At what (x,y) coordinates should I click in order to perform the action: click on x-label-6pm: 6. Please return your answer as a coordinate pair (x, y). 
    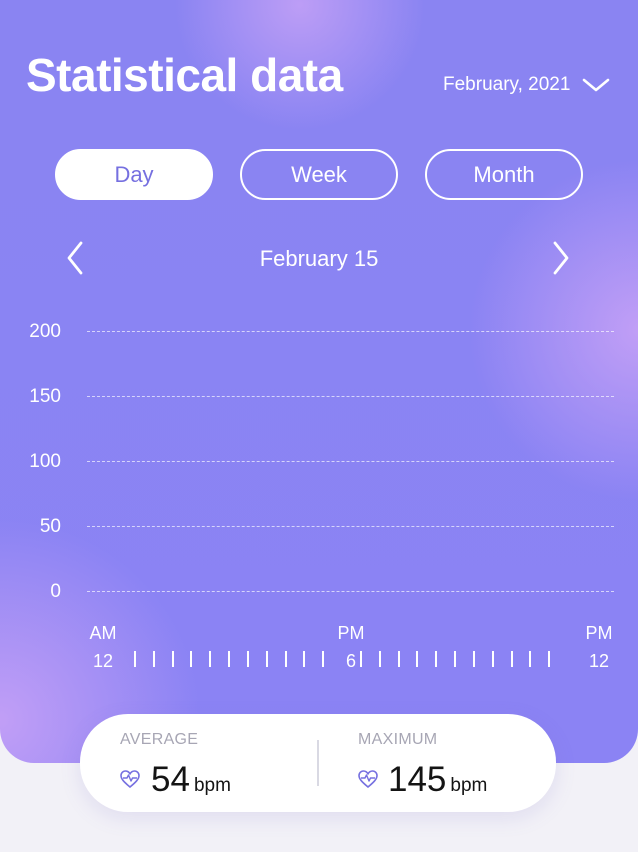
    Looking at the image, I should click on (350, 661).